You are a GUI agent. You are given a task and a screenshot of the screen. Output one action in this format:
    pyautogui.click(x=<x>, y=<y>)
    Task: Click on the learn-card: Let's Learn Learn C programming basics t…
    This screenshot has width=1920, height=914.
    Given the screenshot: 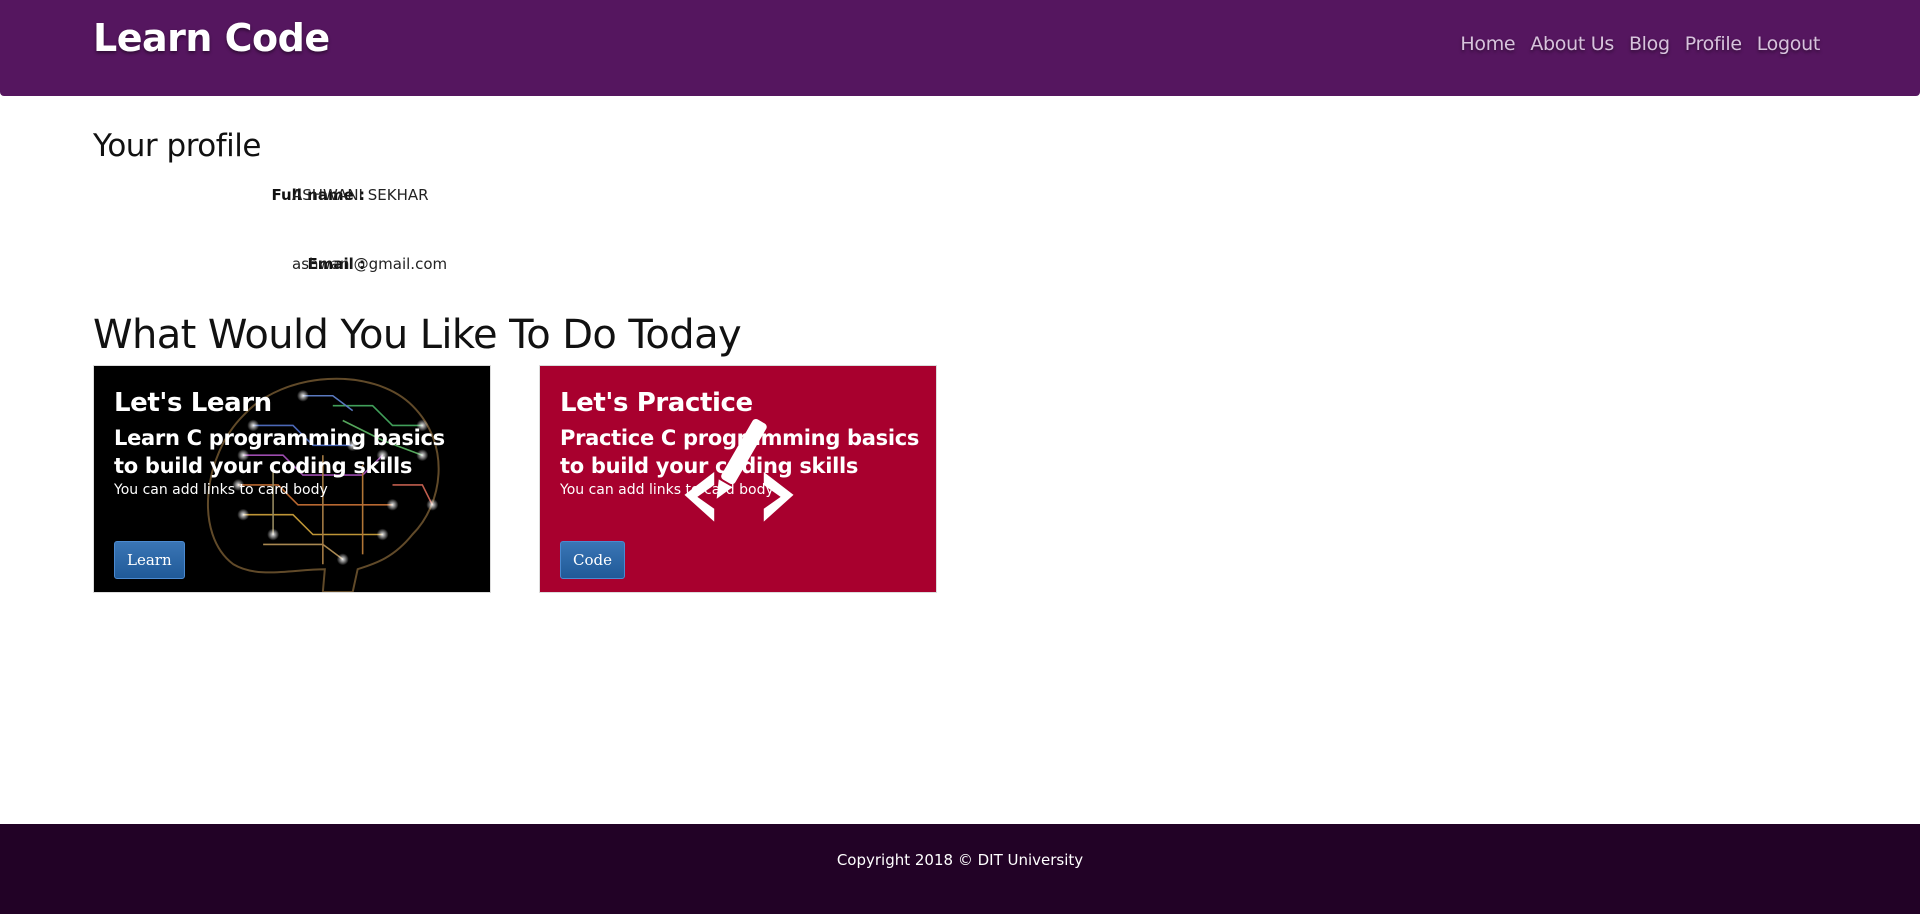 What is the action you would take?
    pyautogui.click(x=292, y=479)
    